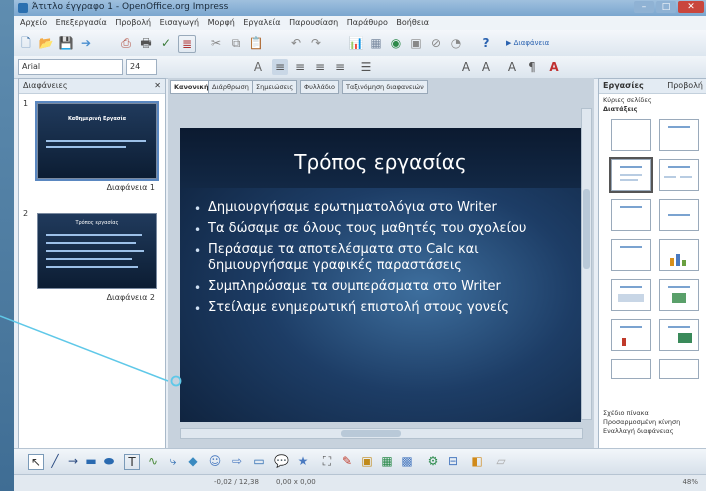  What do you see at coordinates (356, 43) in the screenshot?
I see `chart-icon: 📊` at bounding box center [356, 43].